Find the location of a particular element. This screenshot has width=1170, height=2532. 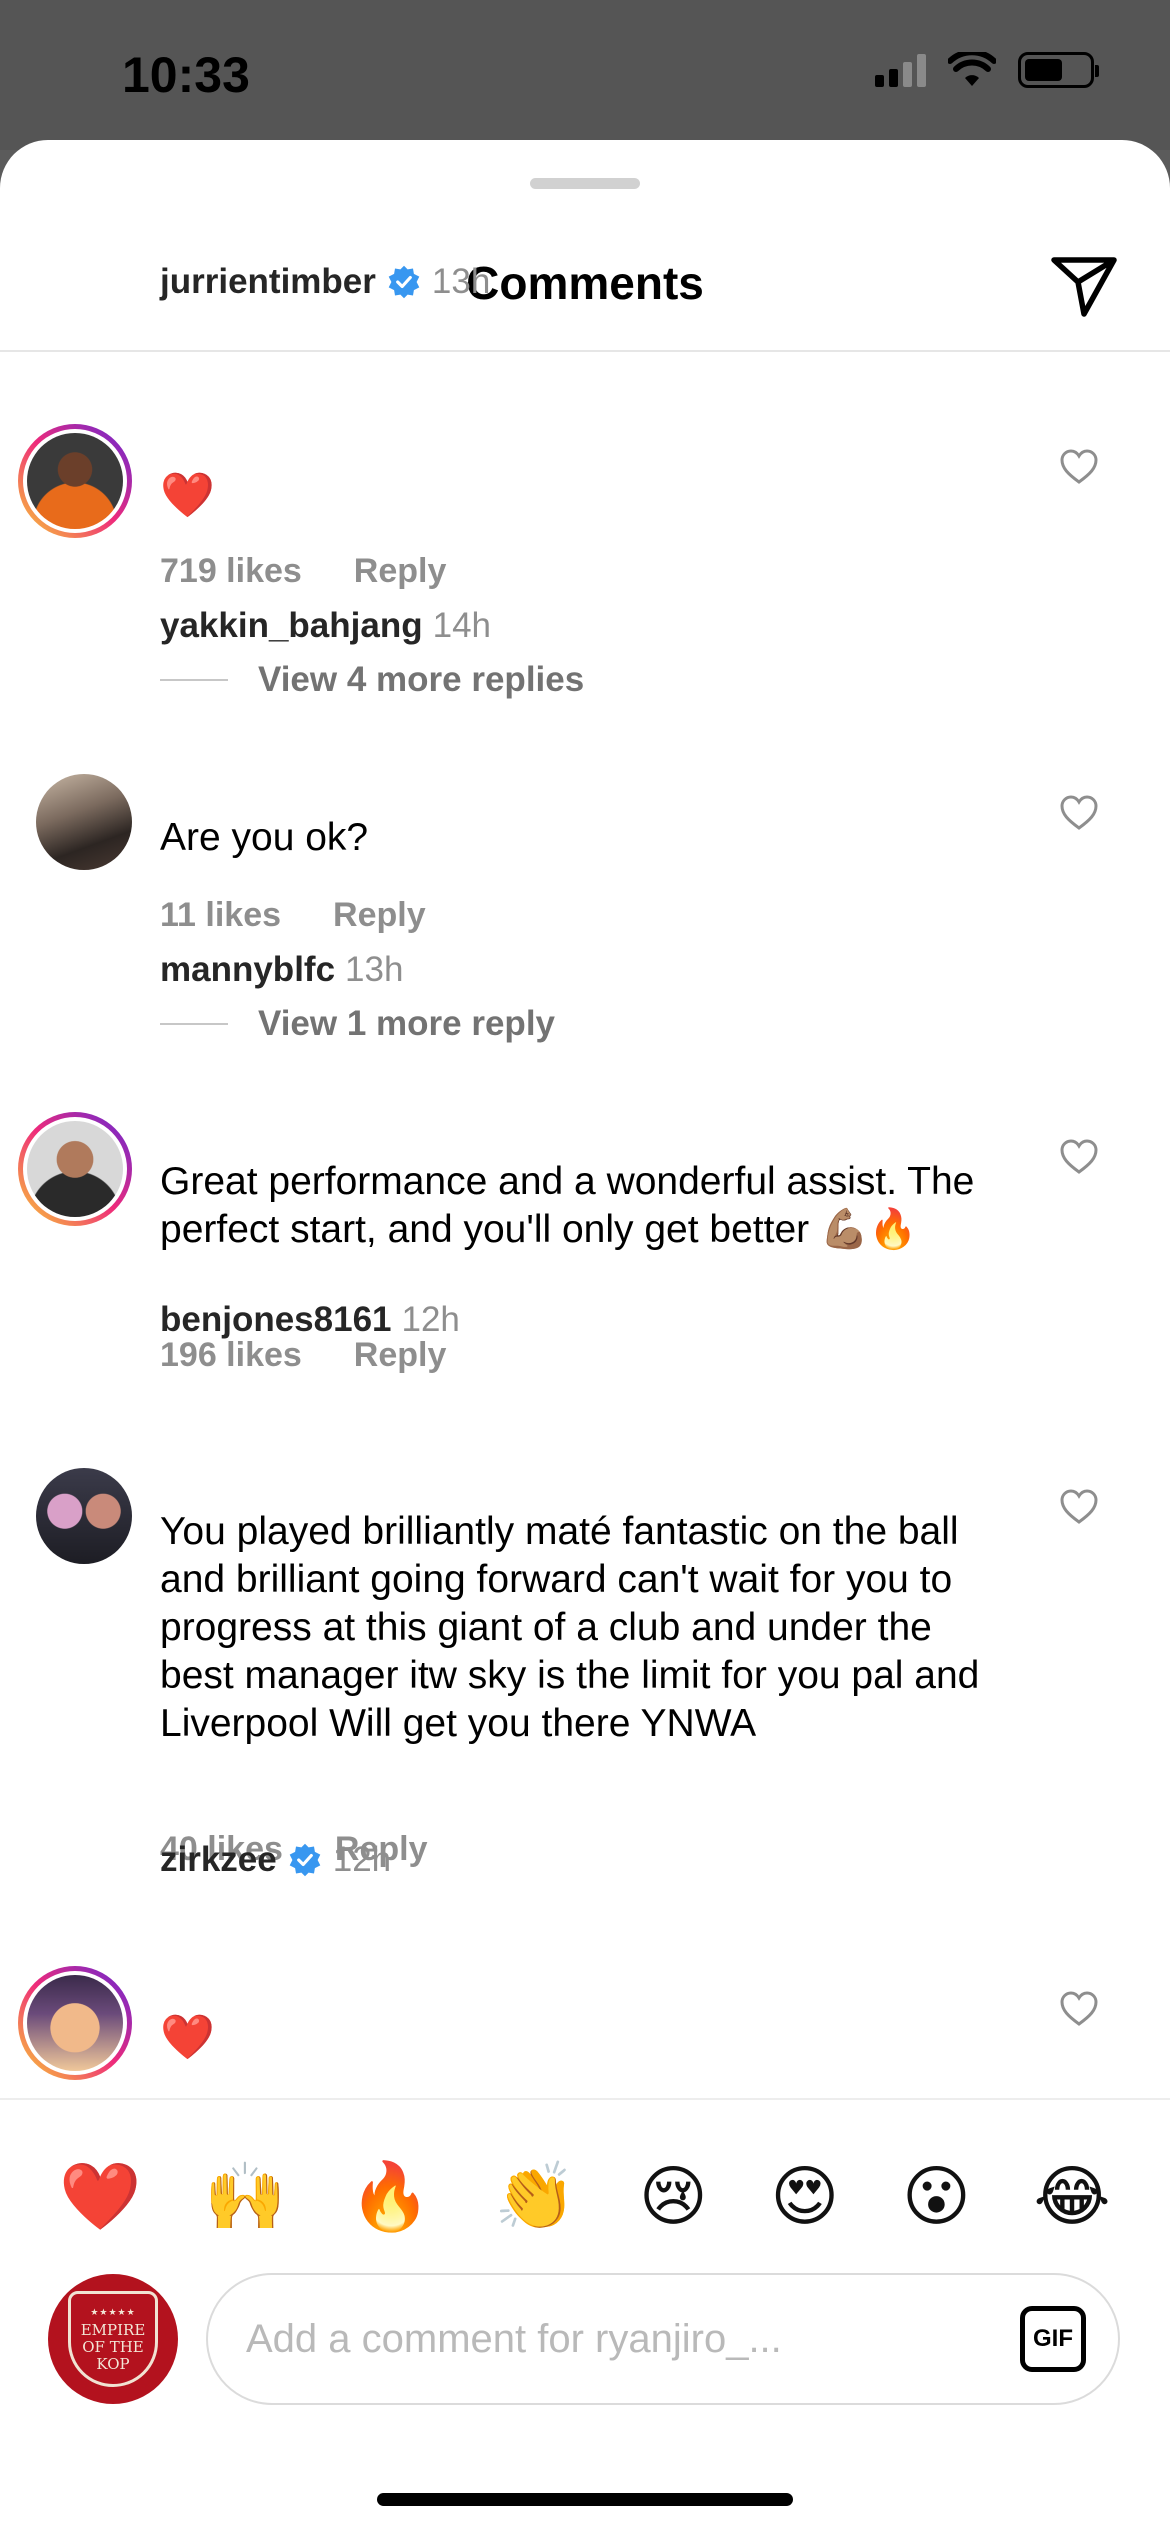

battery-icon is located at coordinates (1058, 70).